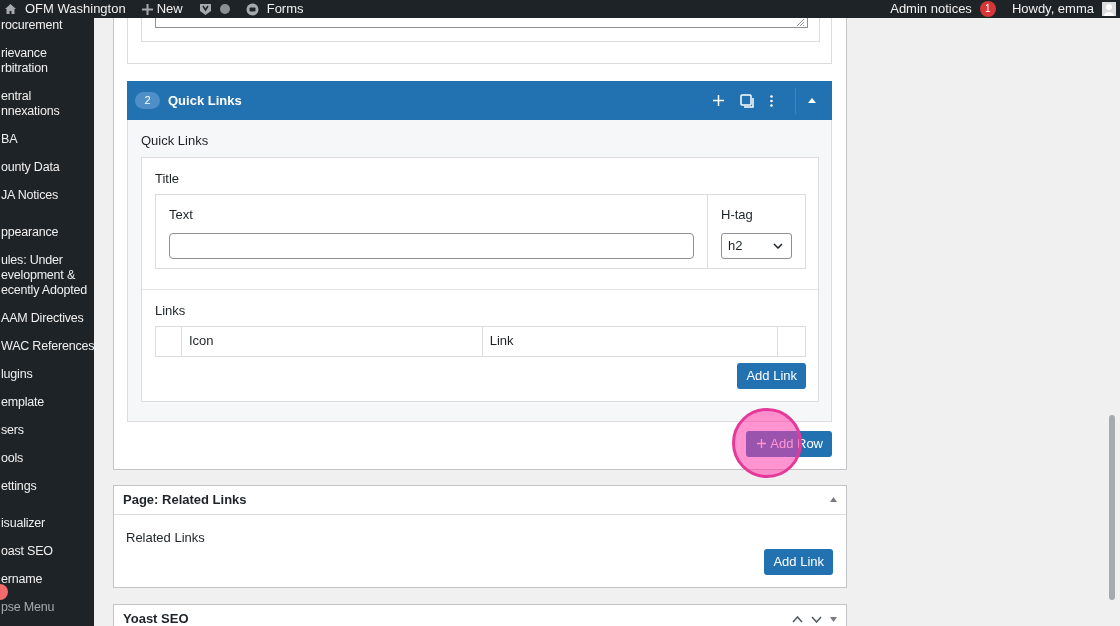 The width and height of the screenshot is (1120, 626). What do you see at coordinates (47, 430) in the screenshot?
I see `sidebar-item: sers` at bounding box center [47, 430].